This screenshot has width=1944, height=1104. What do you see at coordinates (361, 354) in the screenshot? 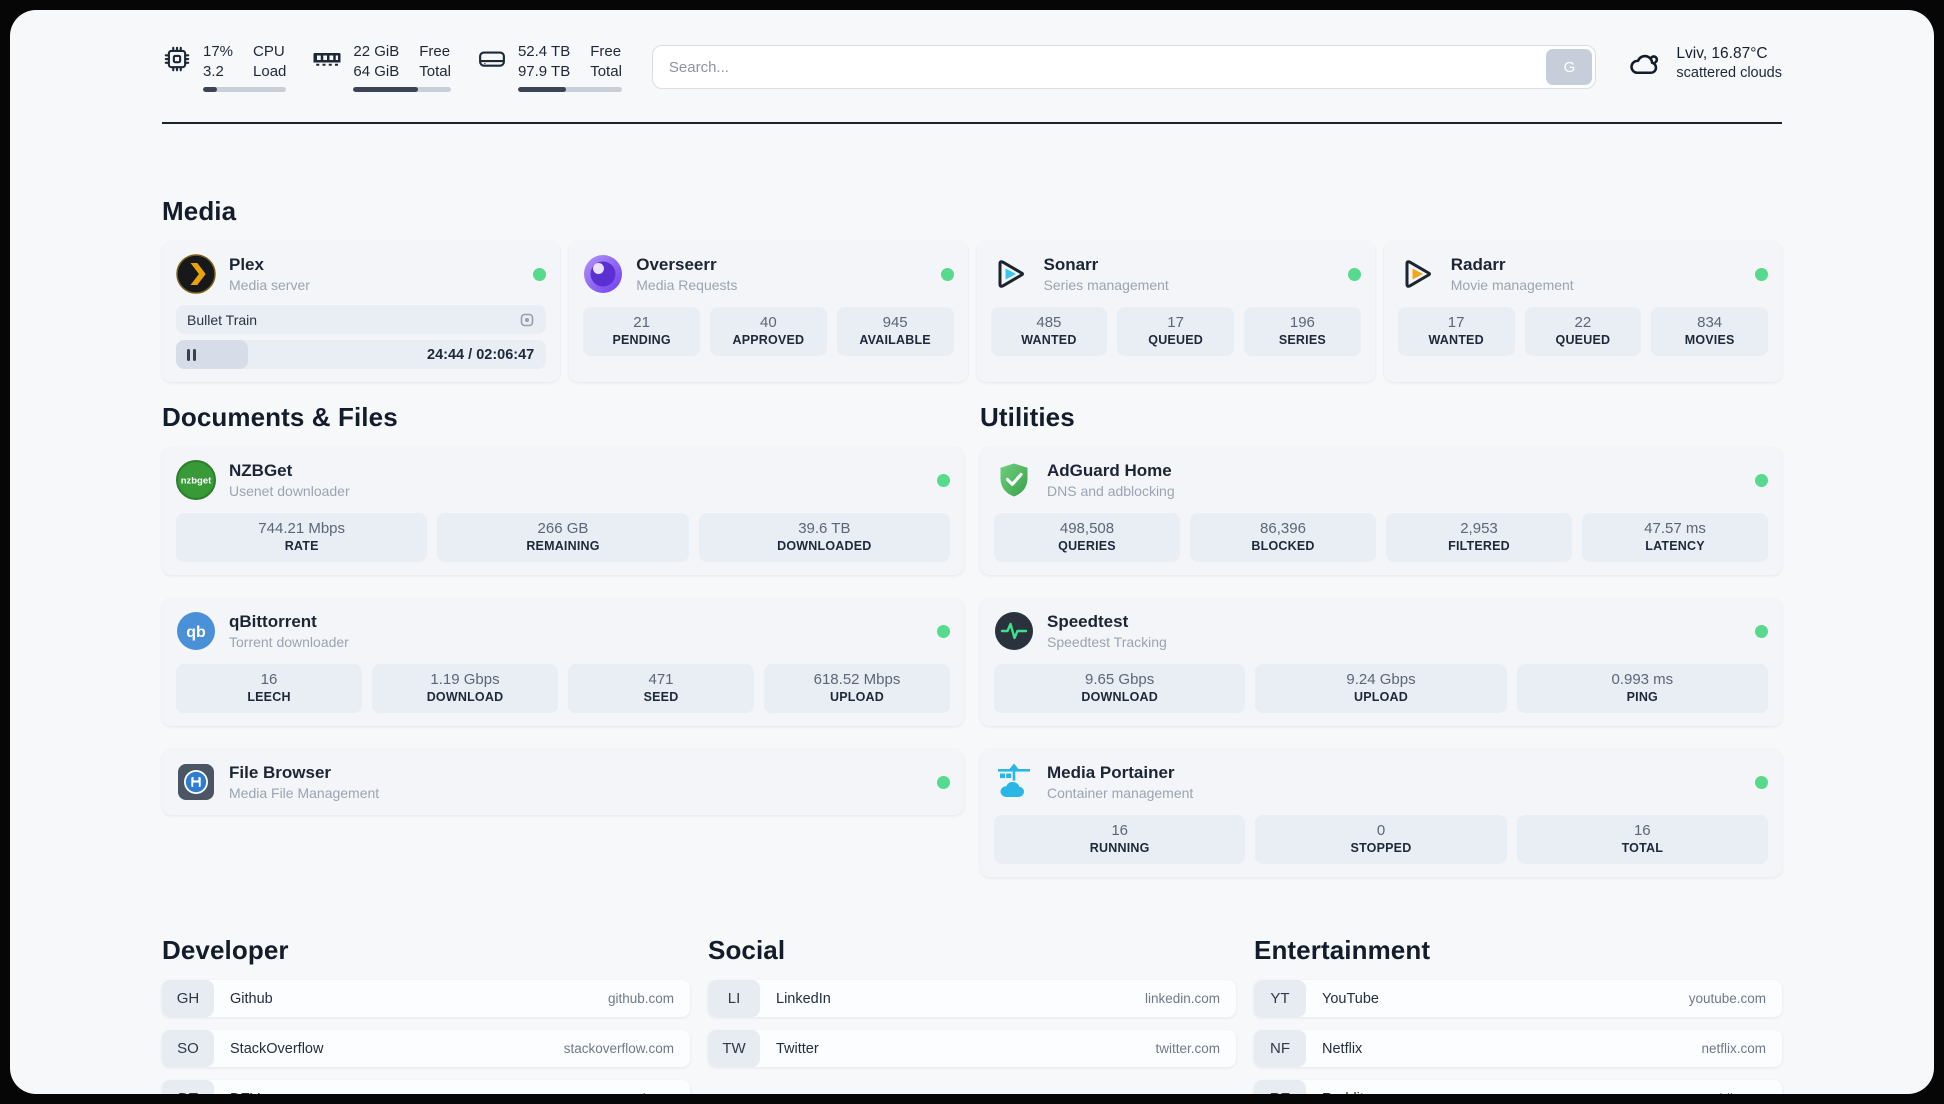
I see `playback-progress-bar: 24:44 / 02:06:47` at bounding box center [361, 354].